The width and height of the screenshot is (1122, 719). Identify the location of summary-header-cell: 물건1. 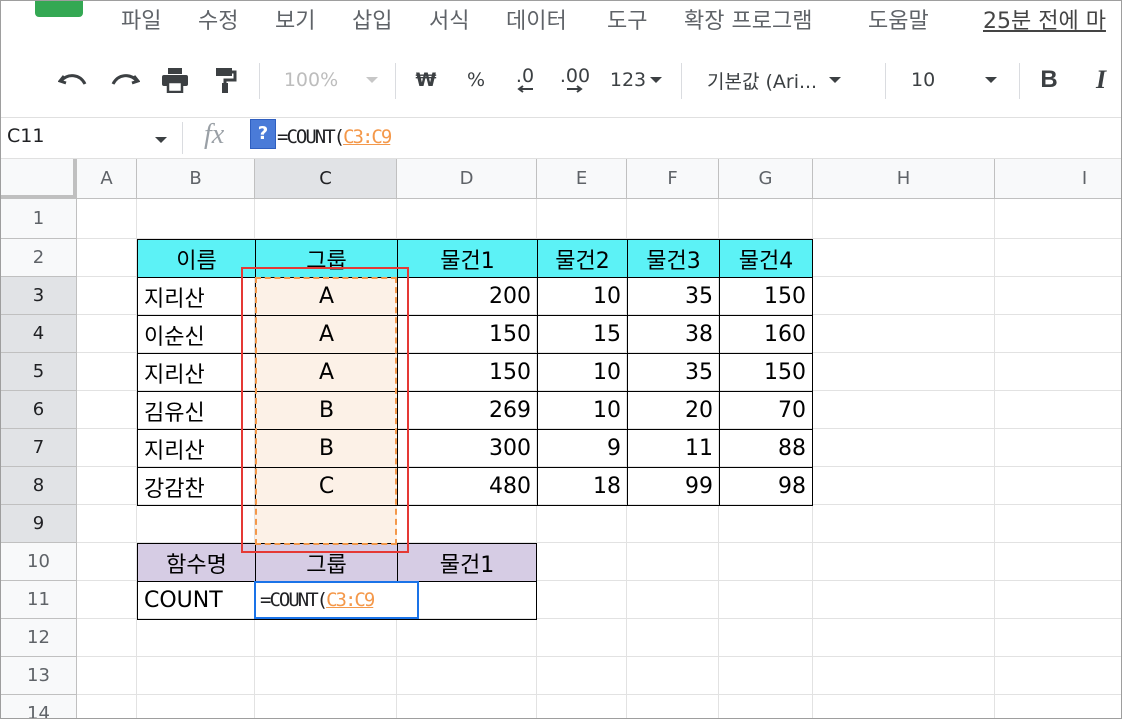
(467, 562).